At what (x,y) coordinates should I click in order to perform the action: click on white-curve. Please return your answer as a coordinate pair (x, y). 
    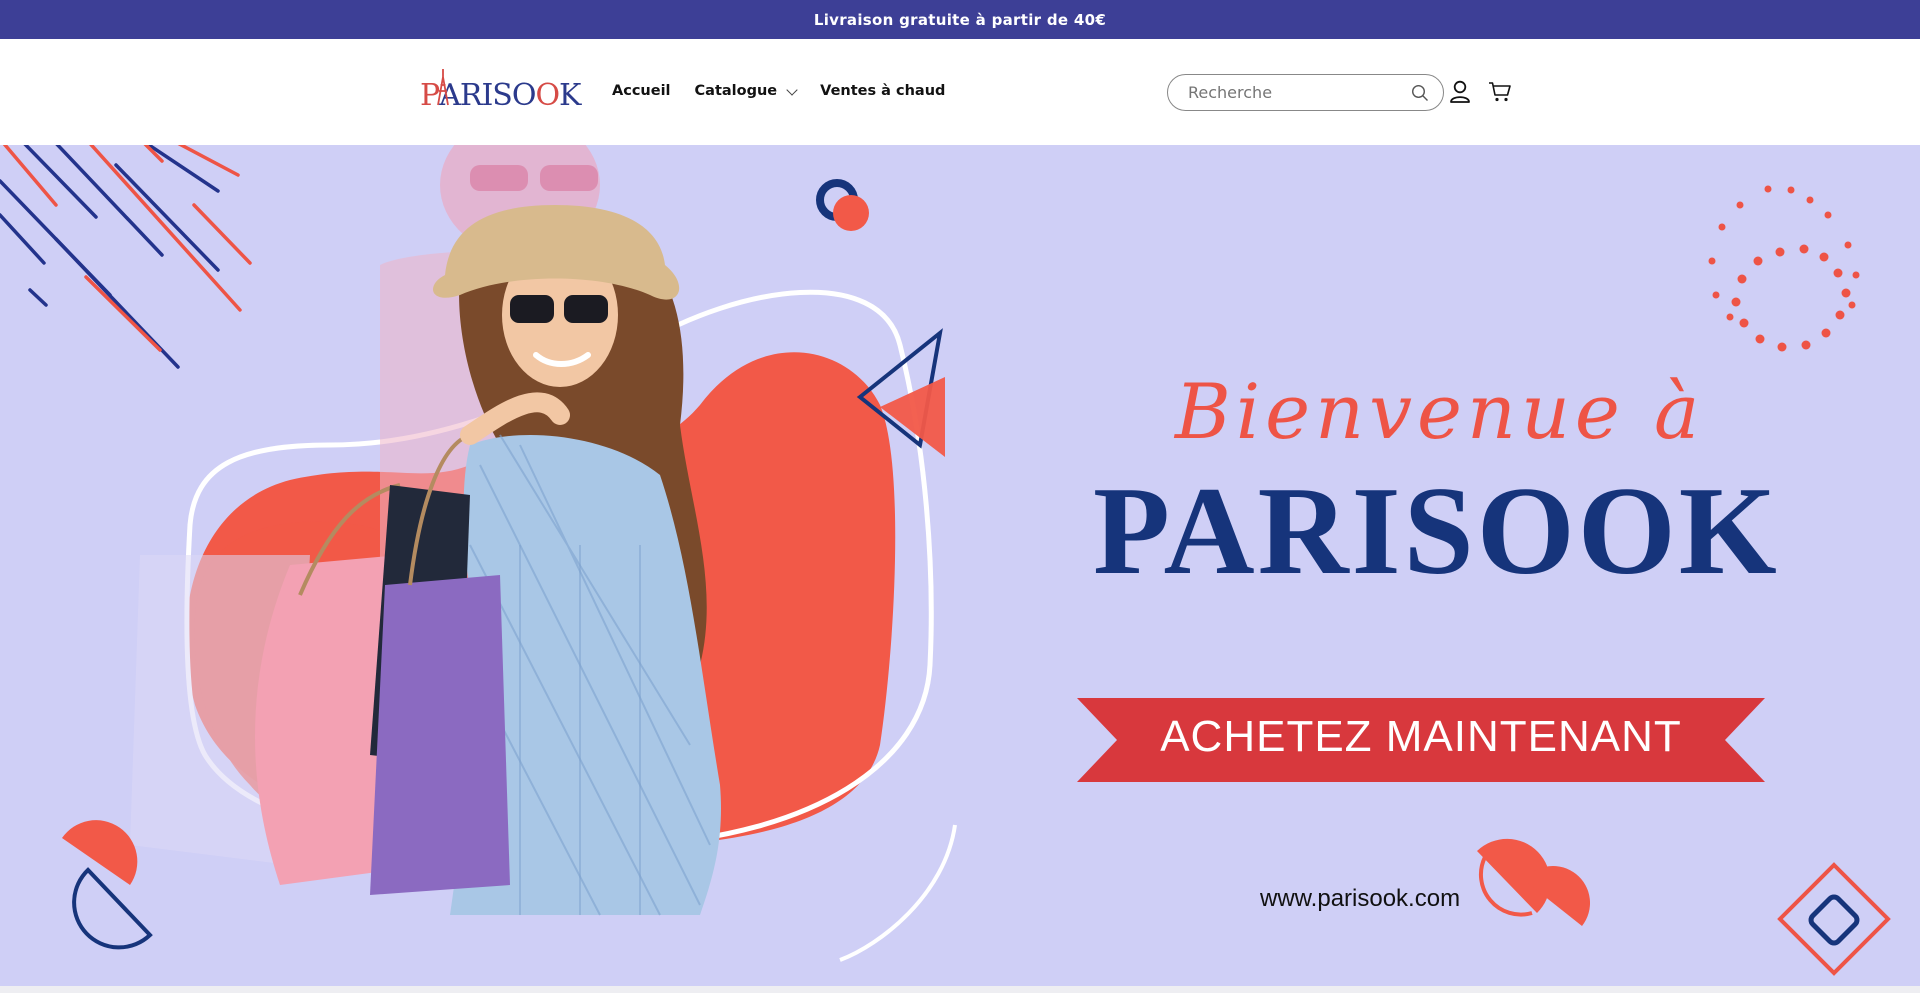
    Looking at the image, I should click on (898, 893).